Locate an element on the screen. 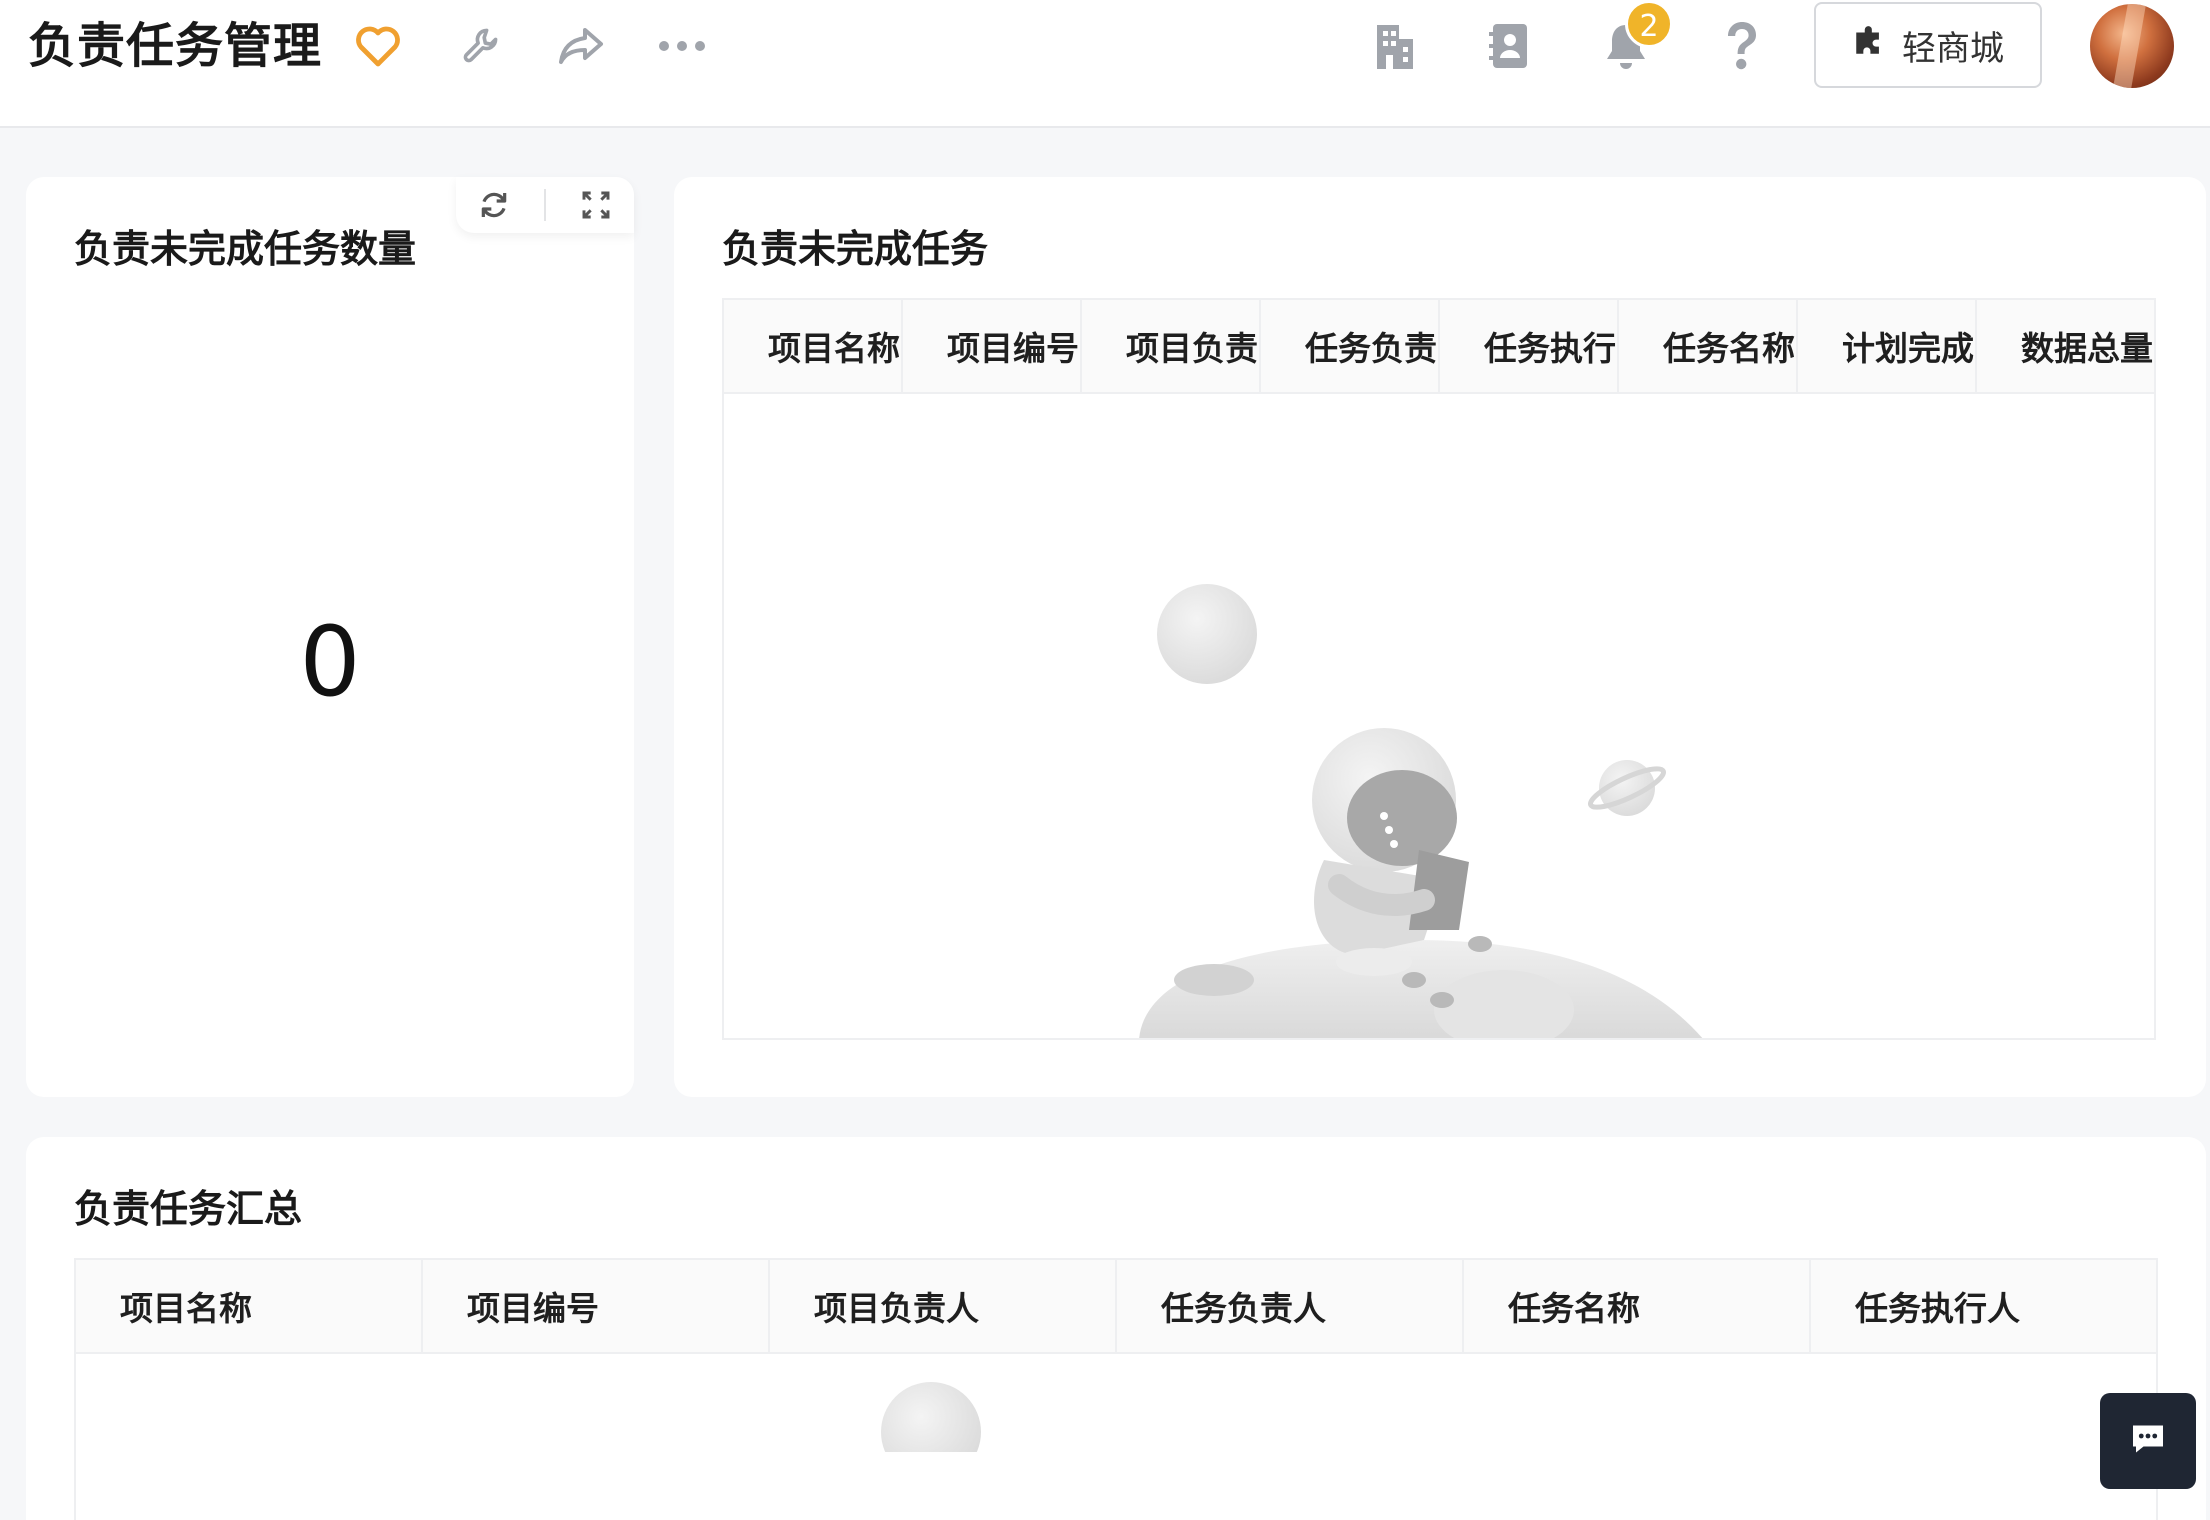  column-header: 任务负责人 is located at coordinates (1290, 1306).